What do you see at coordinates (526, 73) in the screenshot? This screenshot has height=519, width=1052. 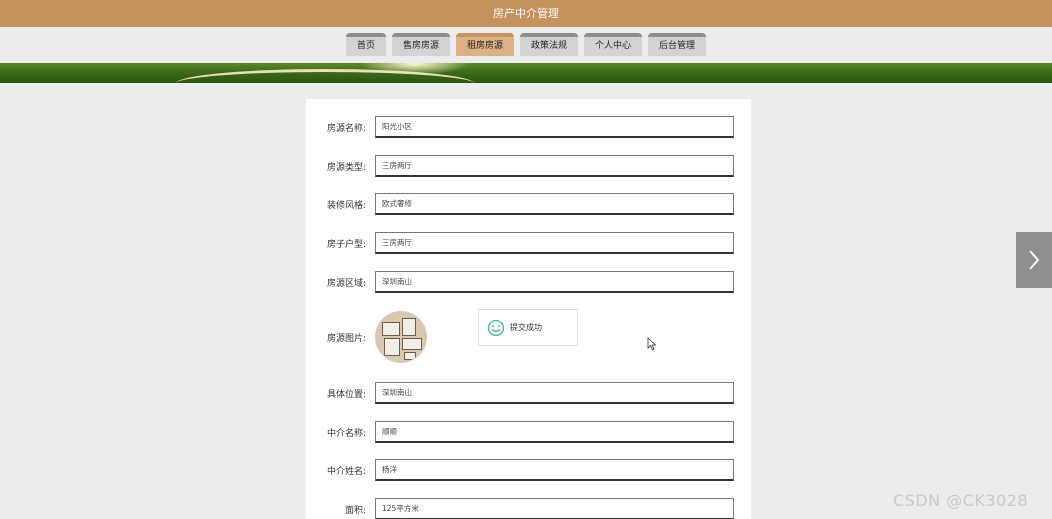 I see `banner-image` at bounding box center [526, 73].